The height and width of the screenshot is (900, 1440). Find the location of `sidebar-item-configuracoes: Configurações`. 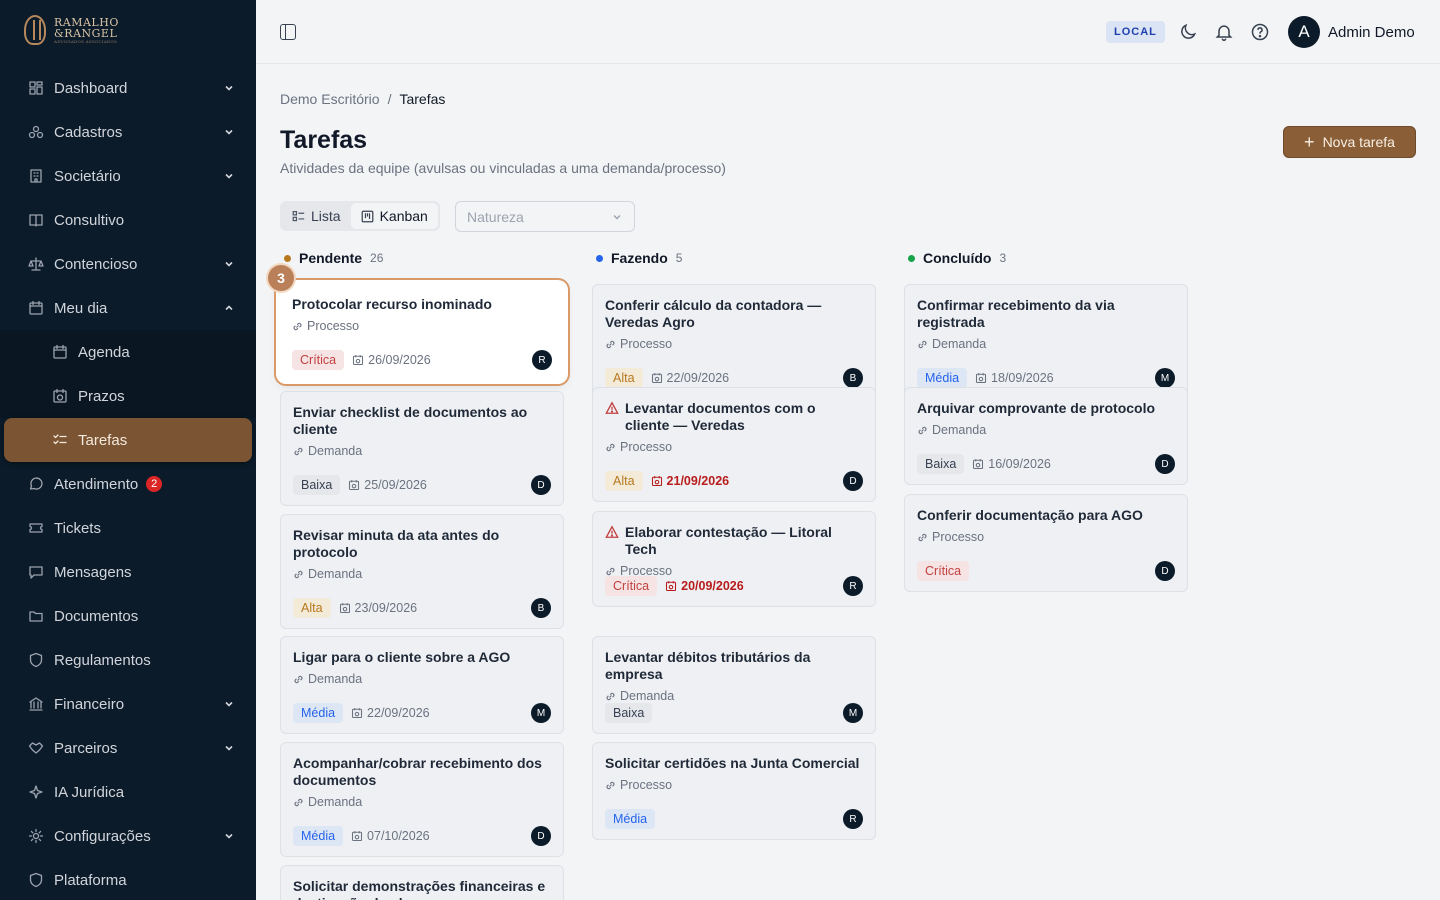

sidebar-item-configuracoes: Configurações is located at coordinates (128, 836).